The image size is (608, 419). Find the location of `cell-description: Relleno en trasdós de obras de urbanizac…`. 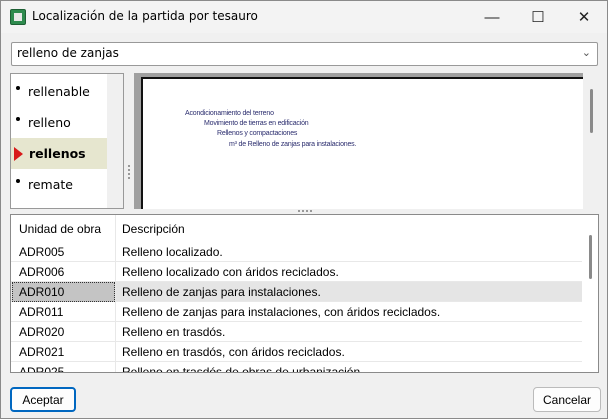

cell-description: Relleno en trasdós de obras de urbanizac… is located at coordinates (243, 369).